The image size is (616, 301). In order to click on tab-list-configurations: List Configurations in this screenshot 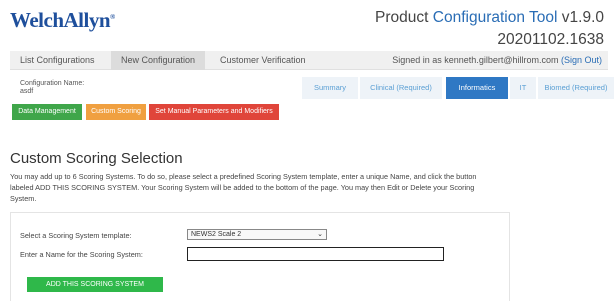, I will do `click(57, 60)`.